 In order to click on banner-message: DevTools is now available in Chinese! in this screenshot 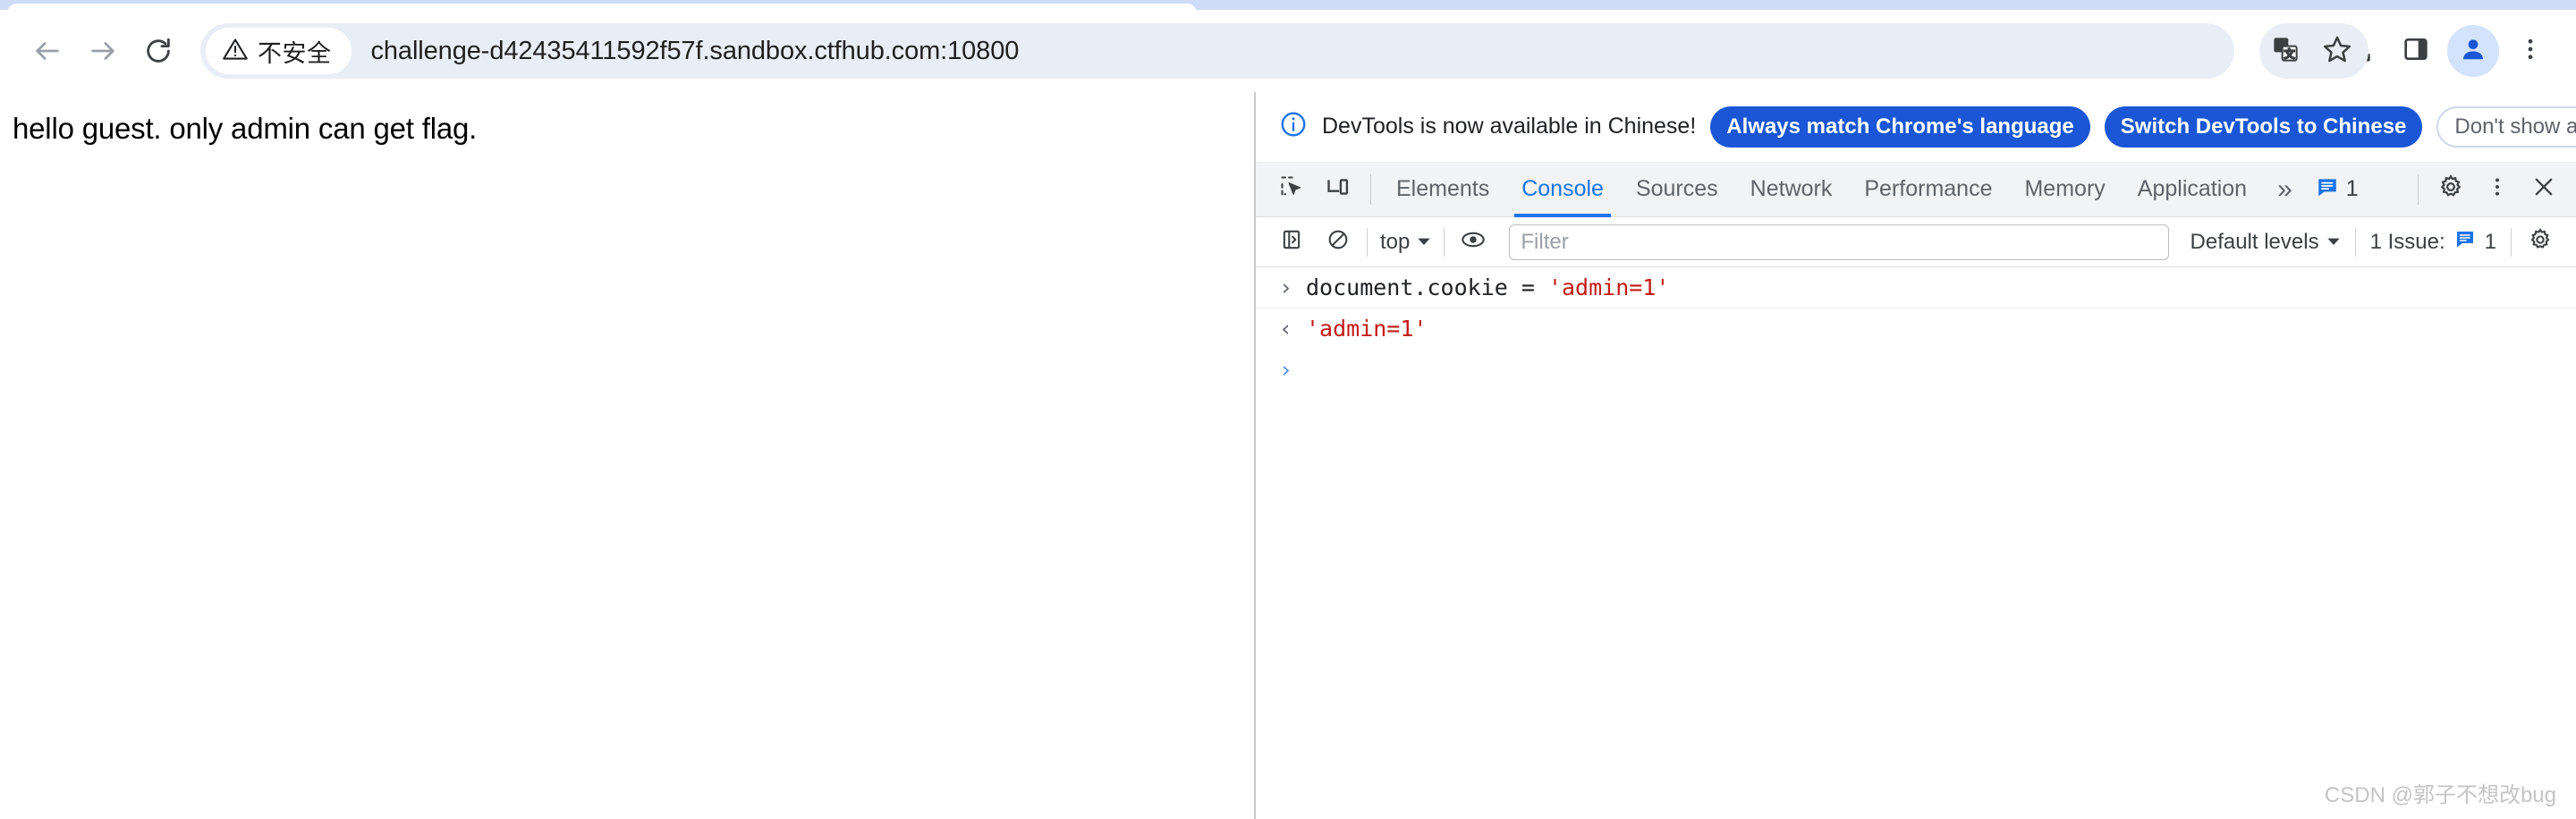, I will do `click(1509, 126)`.